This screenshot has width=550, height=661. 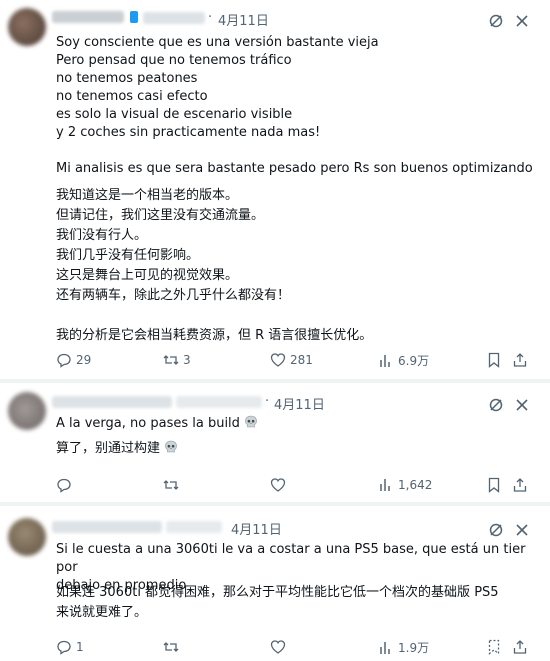 I want to click on reply-count: 1, so click(x=80, y=647).